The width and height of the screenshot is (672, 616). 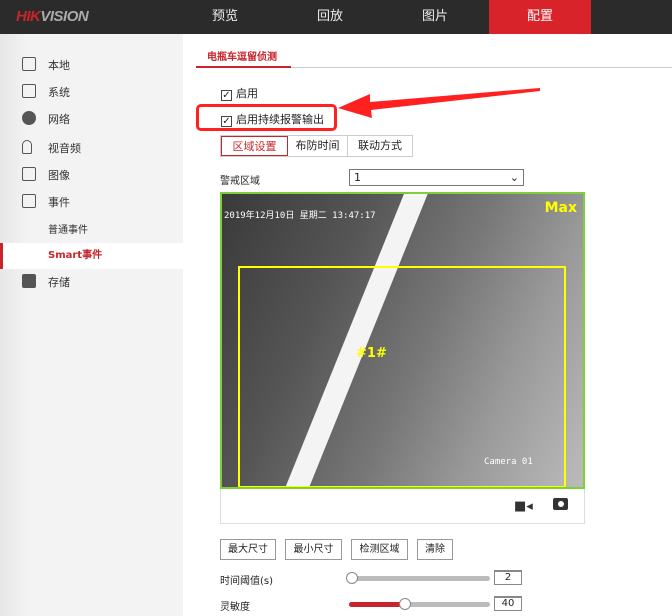 I want to click on region-label: 警戒区域, so click(x=240, y=181).